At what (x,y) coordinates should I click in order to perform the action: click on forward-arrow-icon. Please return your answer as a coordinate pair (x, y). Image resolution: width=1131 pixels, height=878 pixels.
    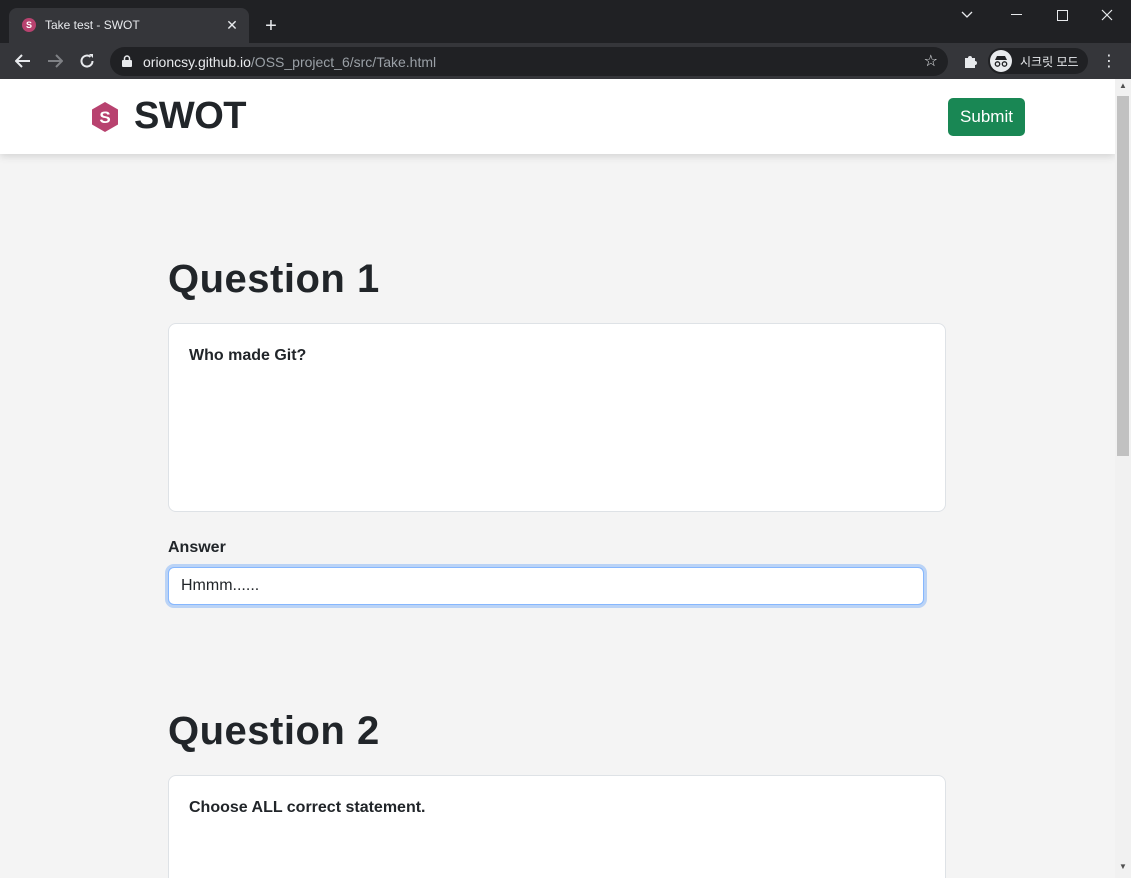
    Looking at the image, I should click on (55, 61).